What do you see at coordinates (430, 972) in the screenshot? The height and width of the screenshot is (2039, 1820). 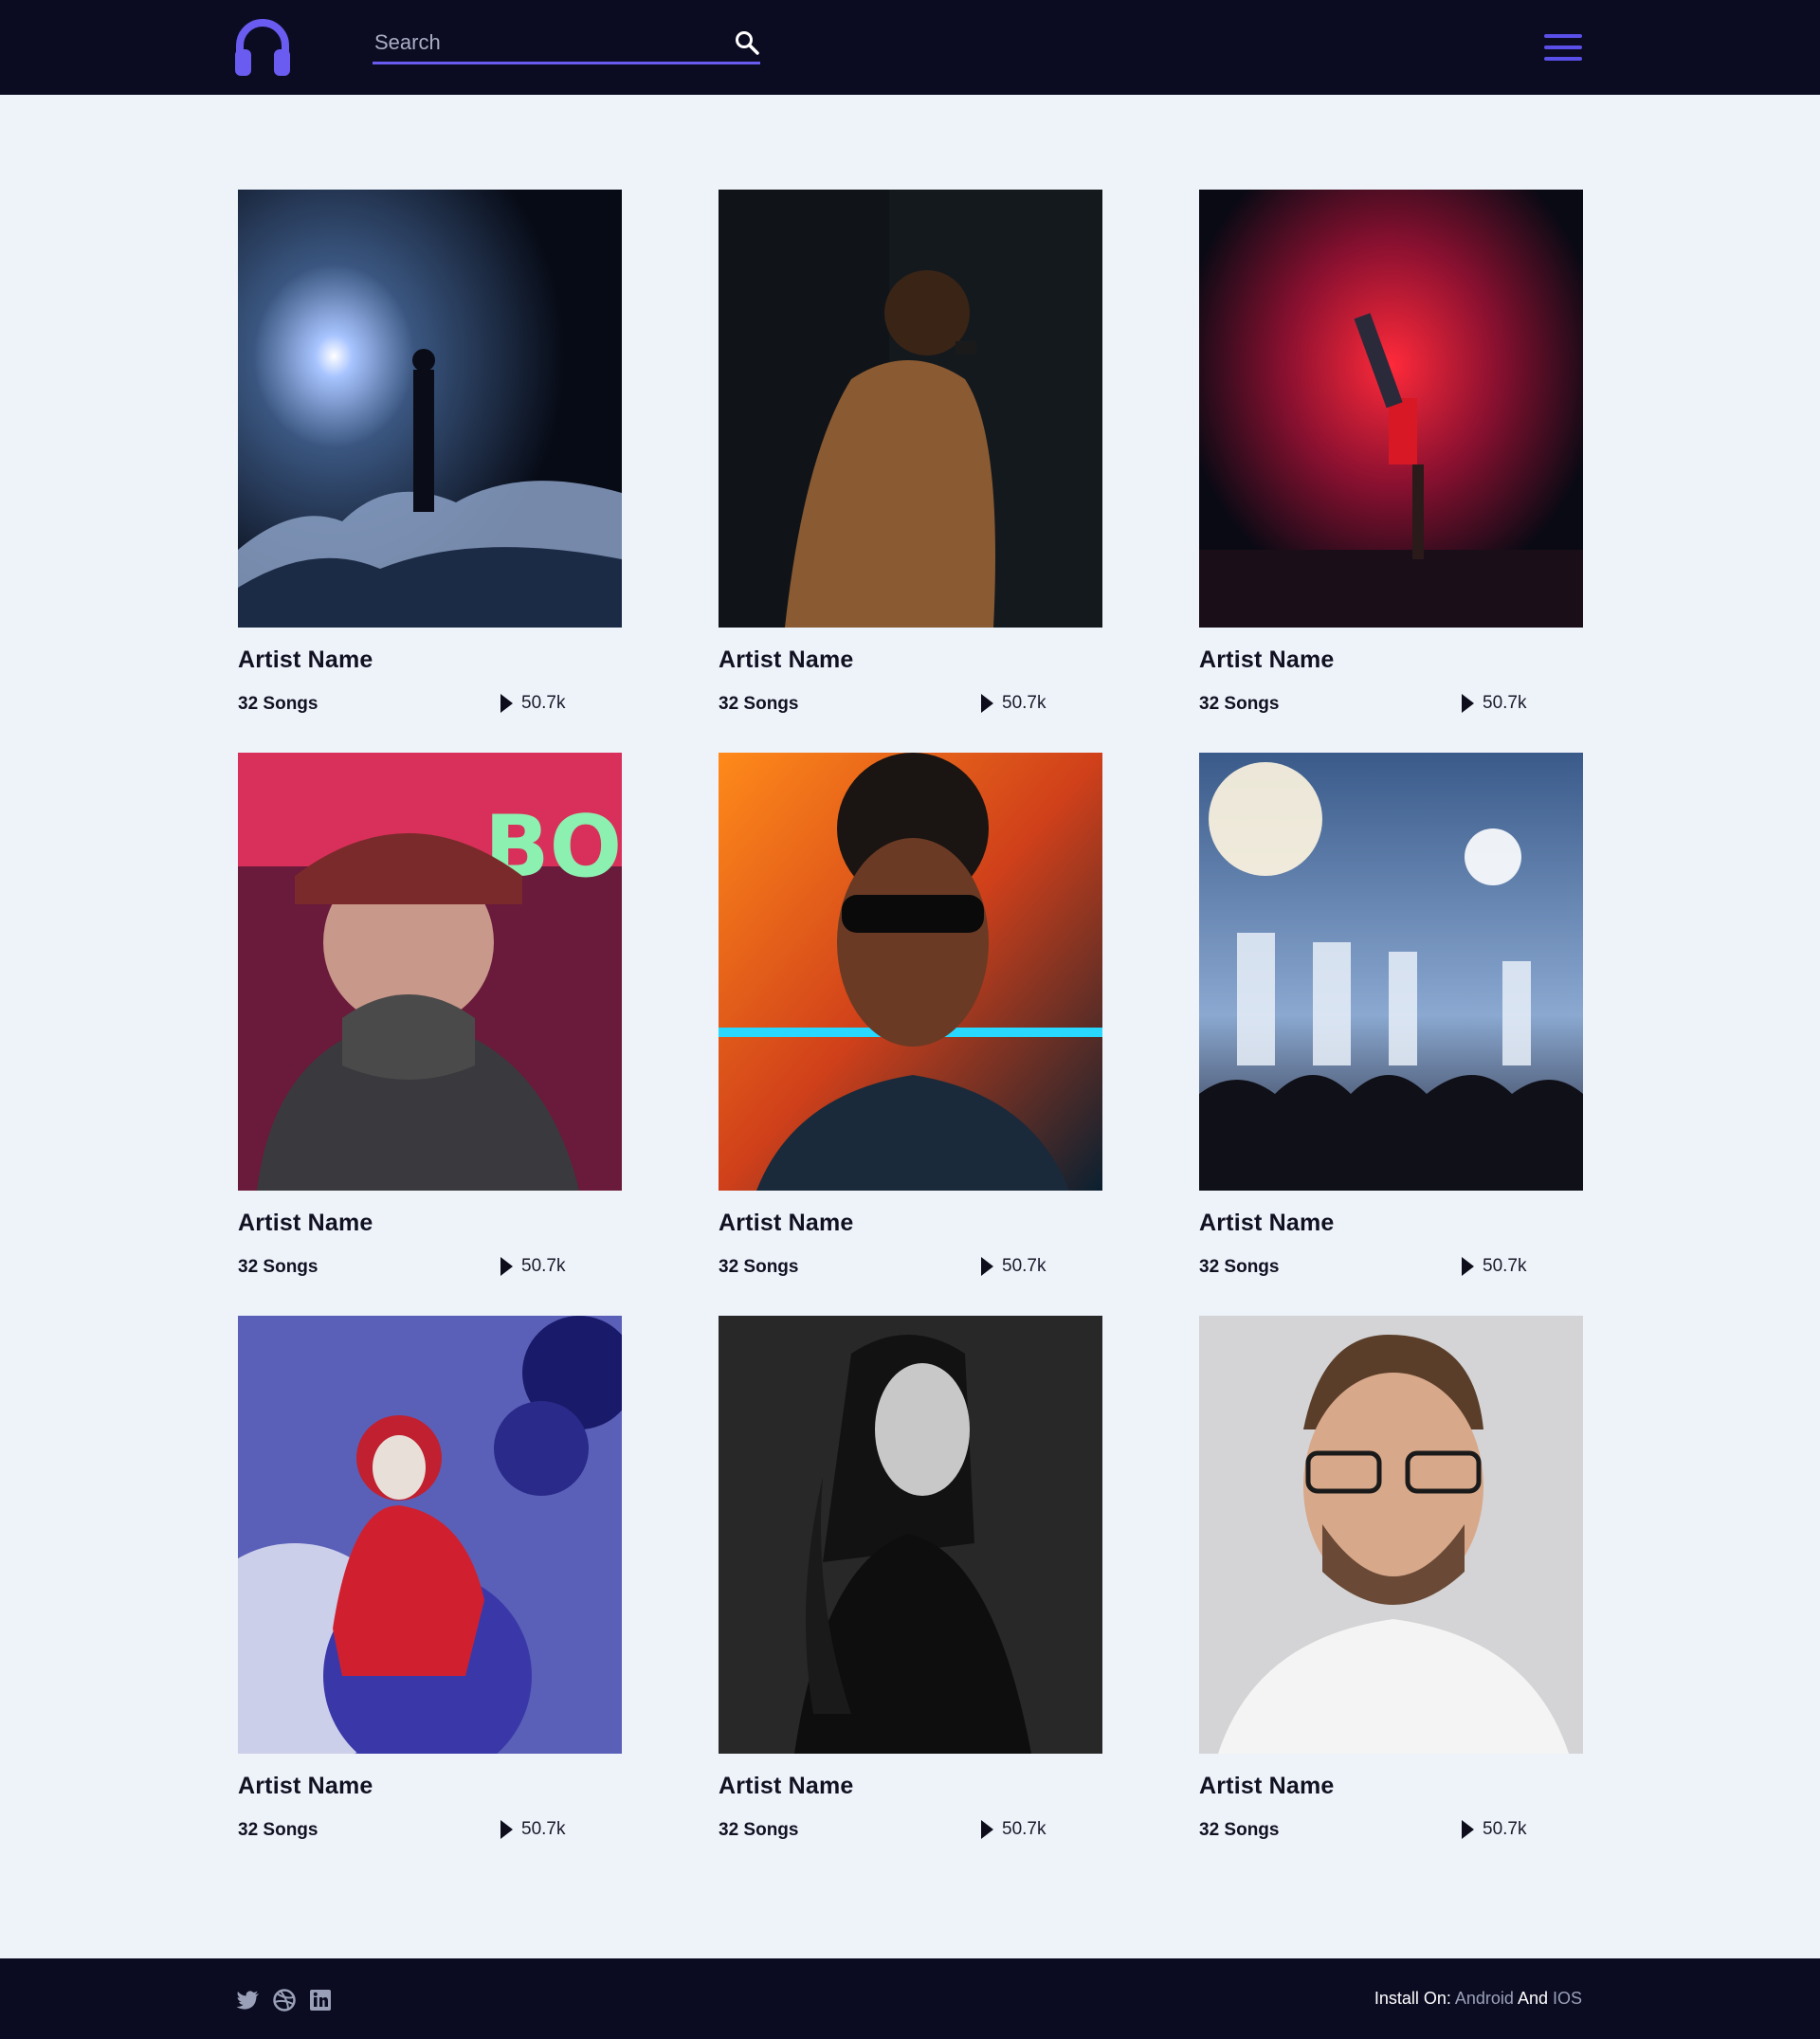 I see `artist-photo: BOS` at bounding box center [430, 972].